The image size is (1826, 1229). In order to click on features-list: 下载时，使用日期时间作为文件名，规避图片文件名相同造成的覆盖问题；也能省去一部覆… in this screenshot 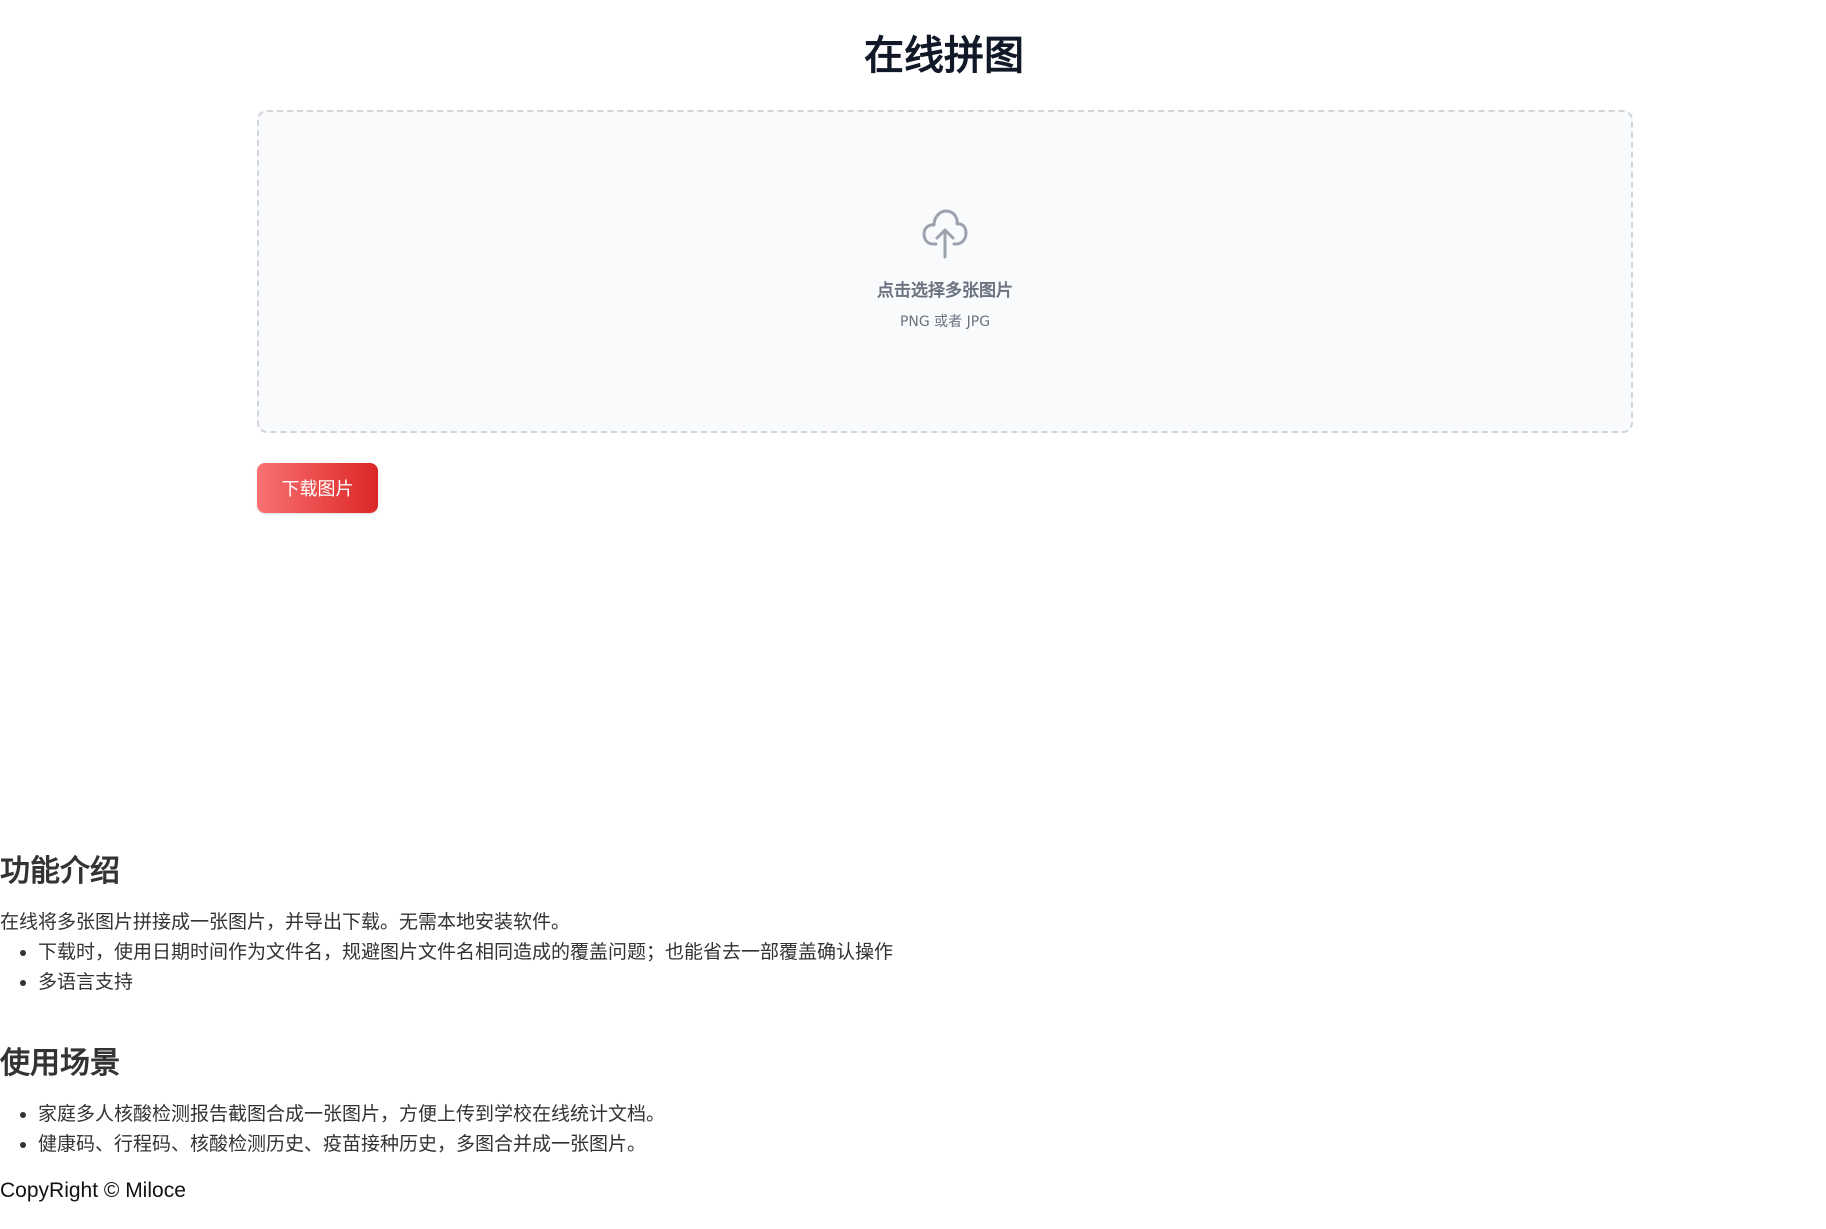, I will do `click(446, 967)`.